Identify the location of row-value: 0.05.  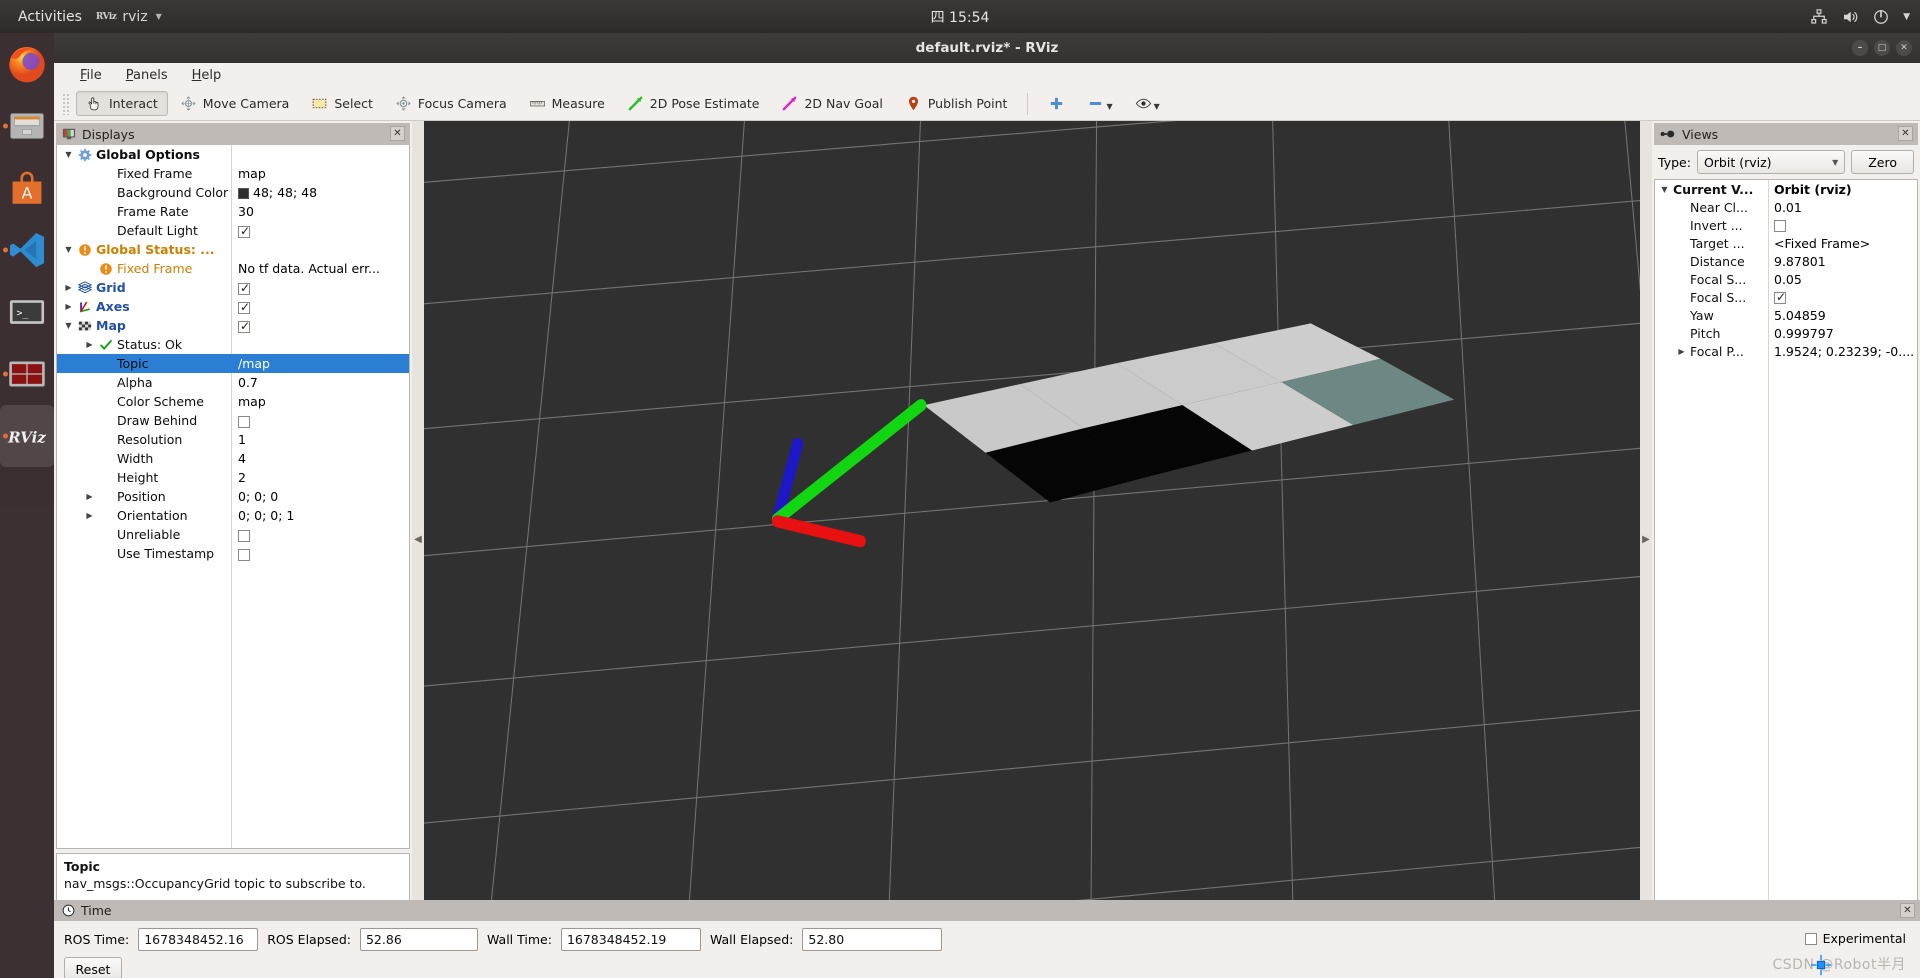
(1842, 279).